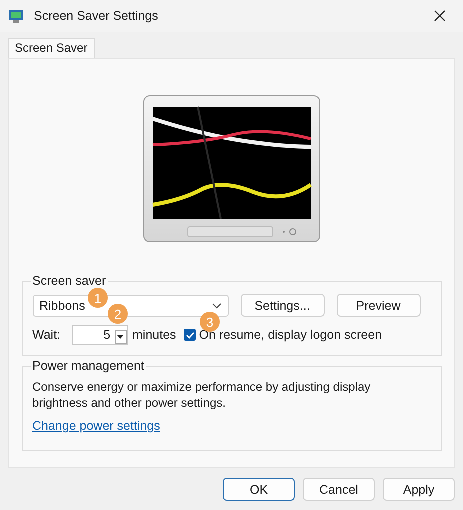 The image size is (463, 510). I want to click on description-text: Conserve energy or maximize performance by adjusting display brightness and other power settings., so click(202, 395).